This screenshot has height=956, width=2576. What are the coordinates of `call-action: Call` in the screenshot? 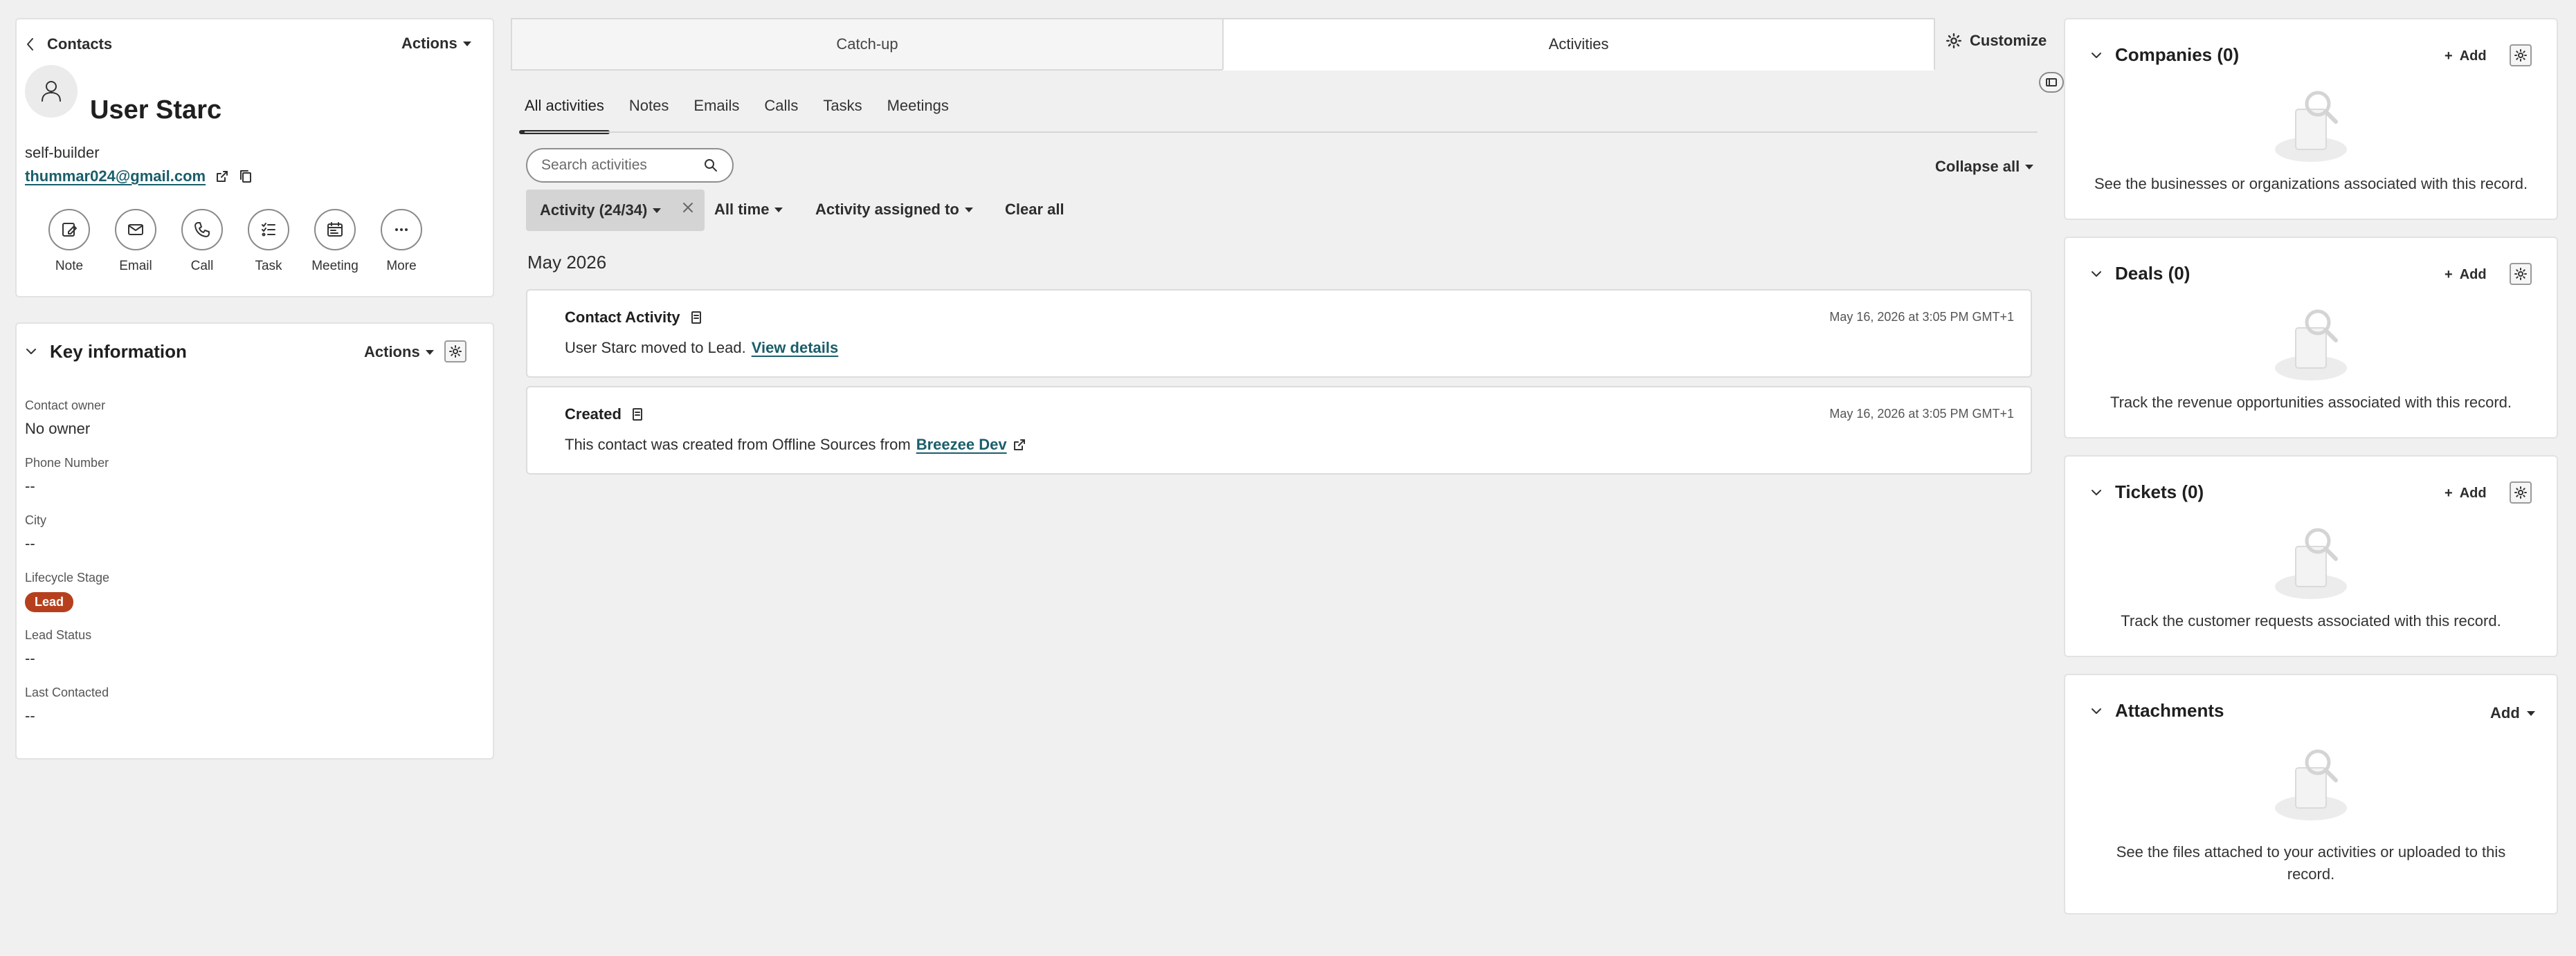 It's located at (202, 241).